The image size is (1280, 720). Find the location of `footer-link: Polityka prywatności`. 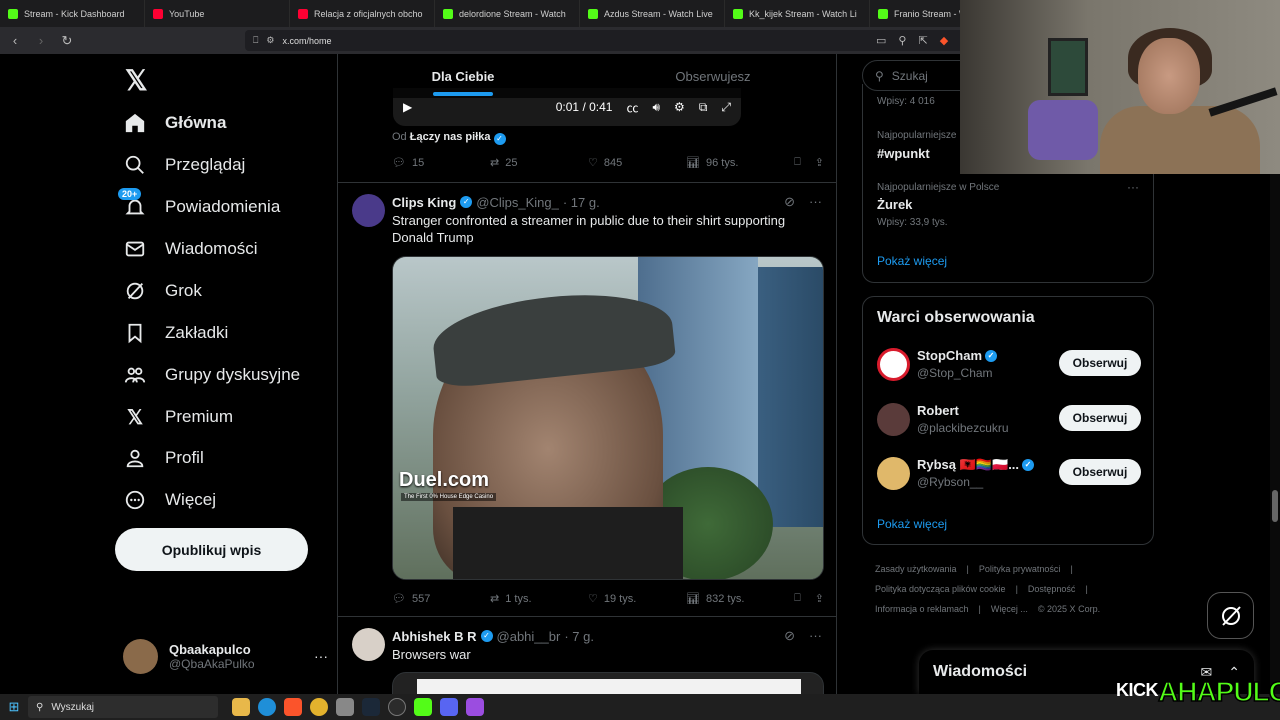

footer-link: Polityka prywatności is located at coordinates (1020, 569).